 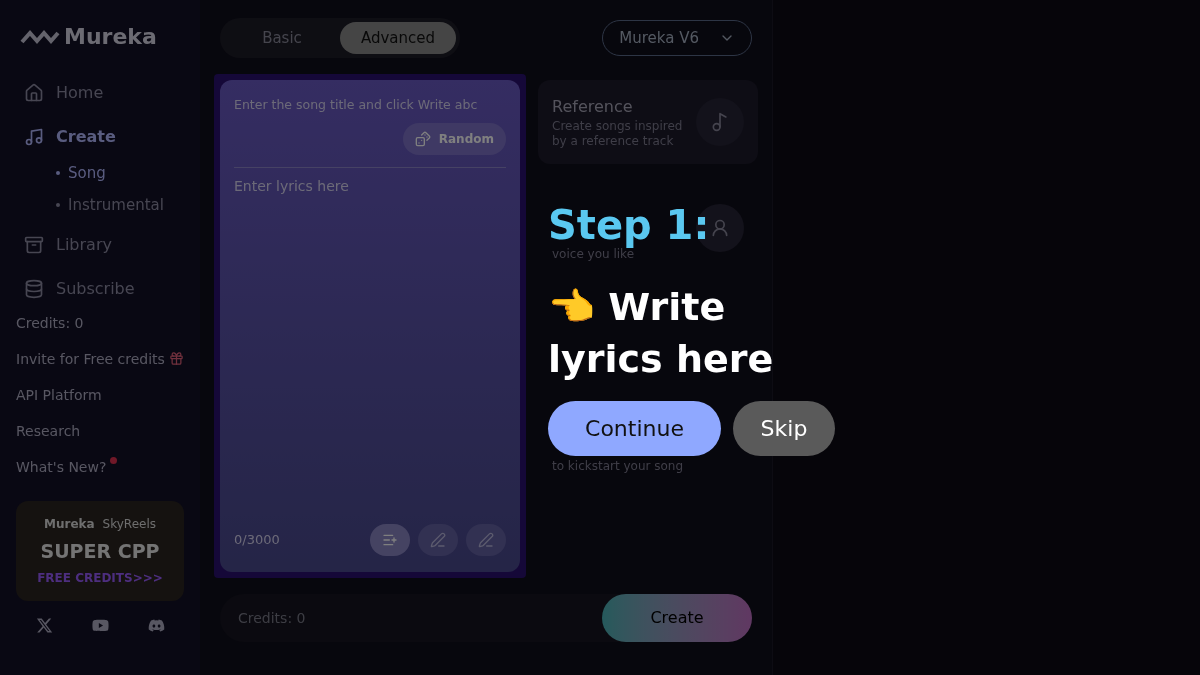 What do you see at coordinates (156, 625) in the screenshot?
I see `game-controller-icon` at bounding box center [156, 625].